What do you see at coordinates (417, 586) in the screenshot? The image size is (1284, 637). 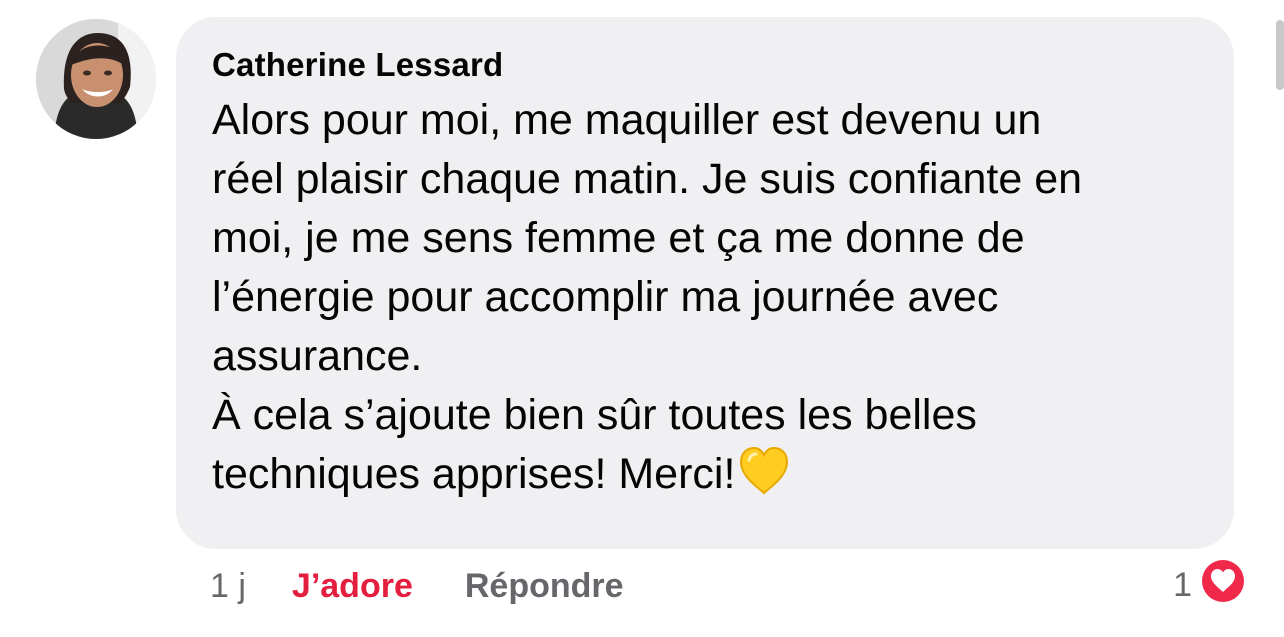 I see `comment-actions: 1 j J’adore Répondre` at bounding box center [417, 586].